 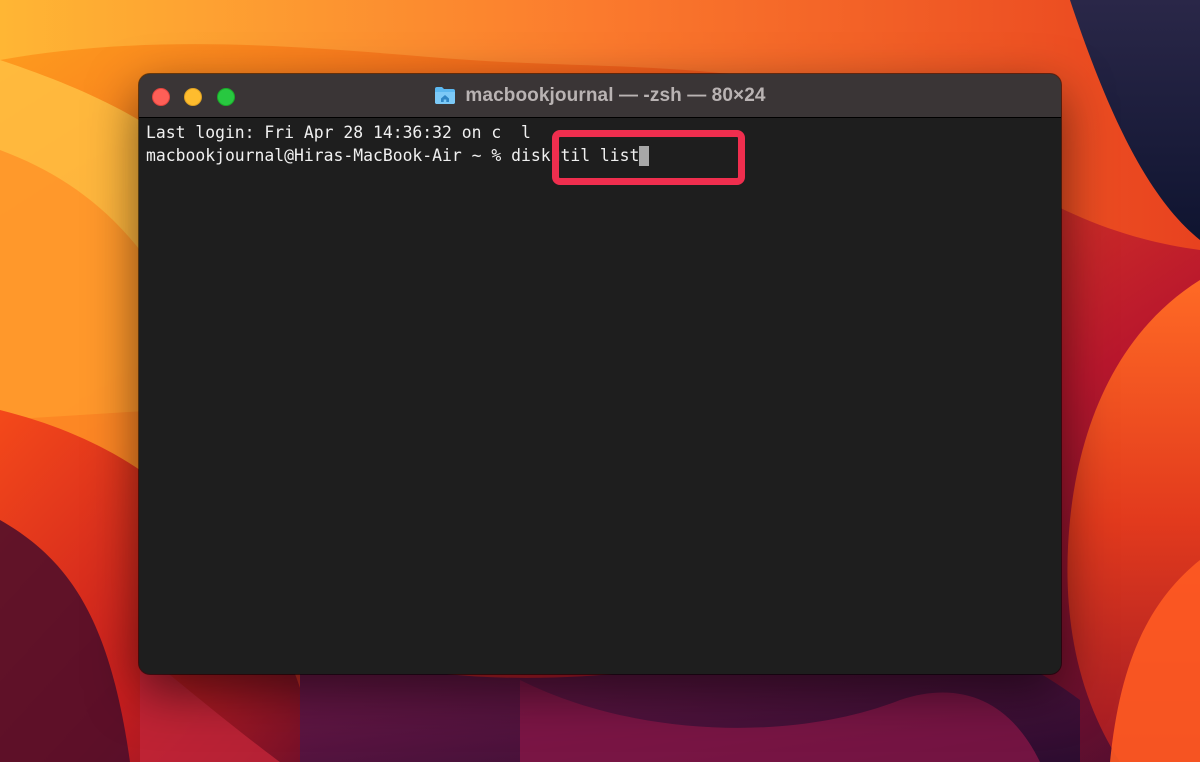 I want to click on last-login-line: Last login: Fri Apr 28 14:36:32 on c l, so click(x=338, y=133).